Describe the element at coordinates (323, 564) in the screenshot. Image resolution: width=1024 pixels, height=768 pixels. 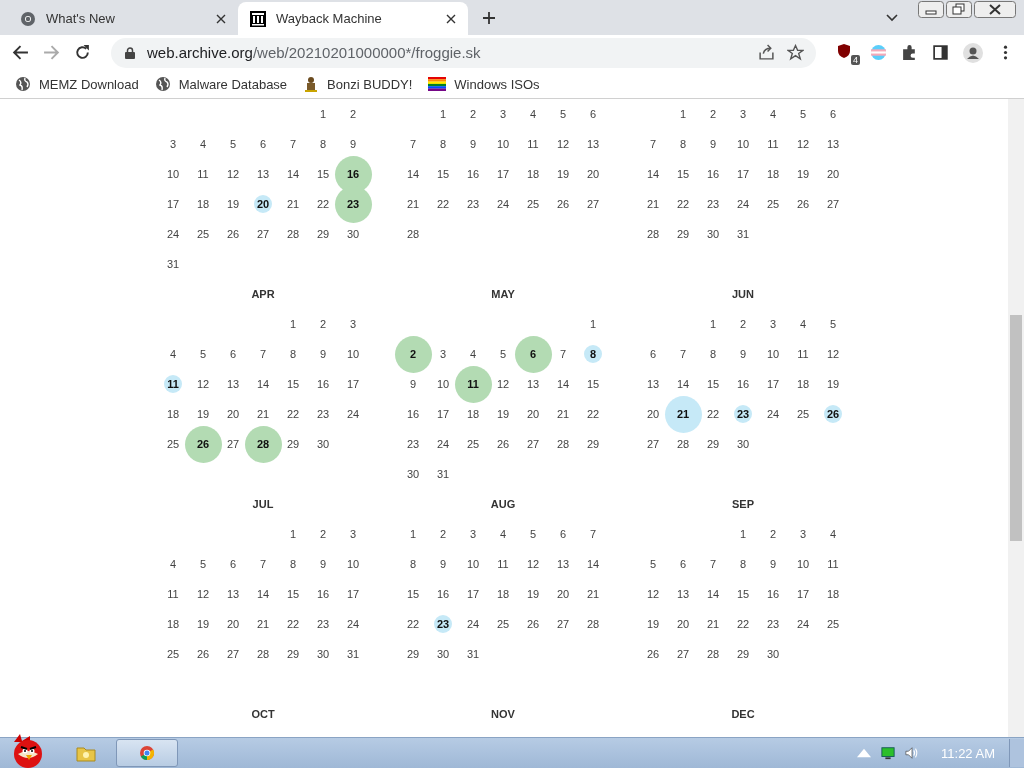
I see `calendar-day: 9` at that location.